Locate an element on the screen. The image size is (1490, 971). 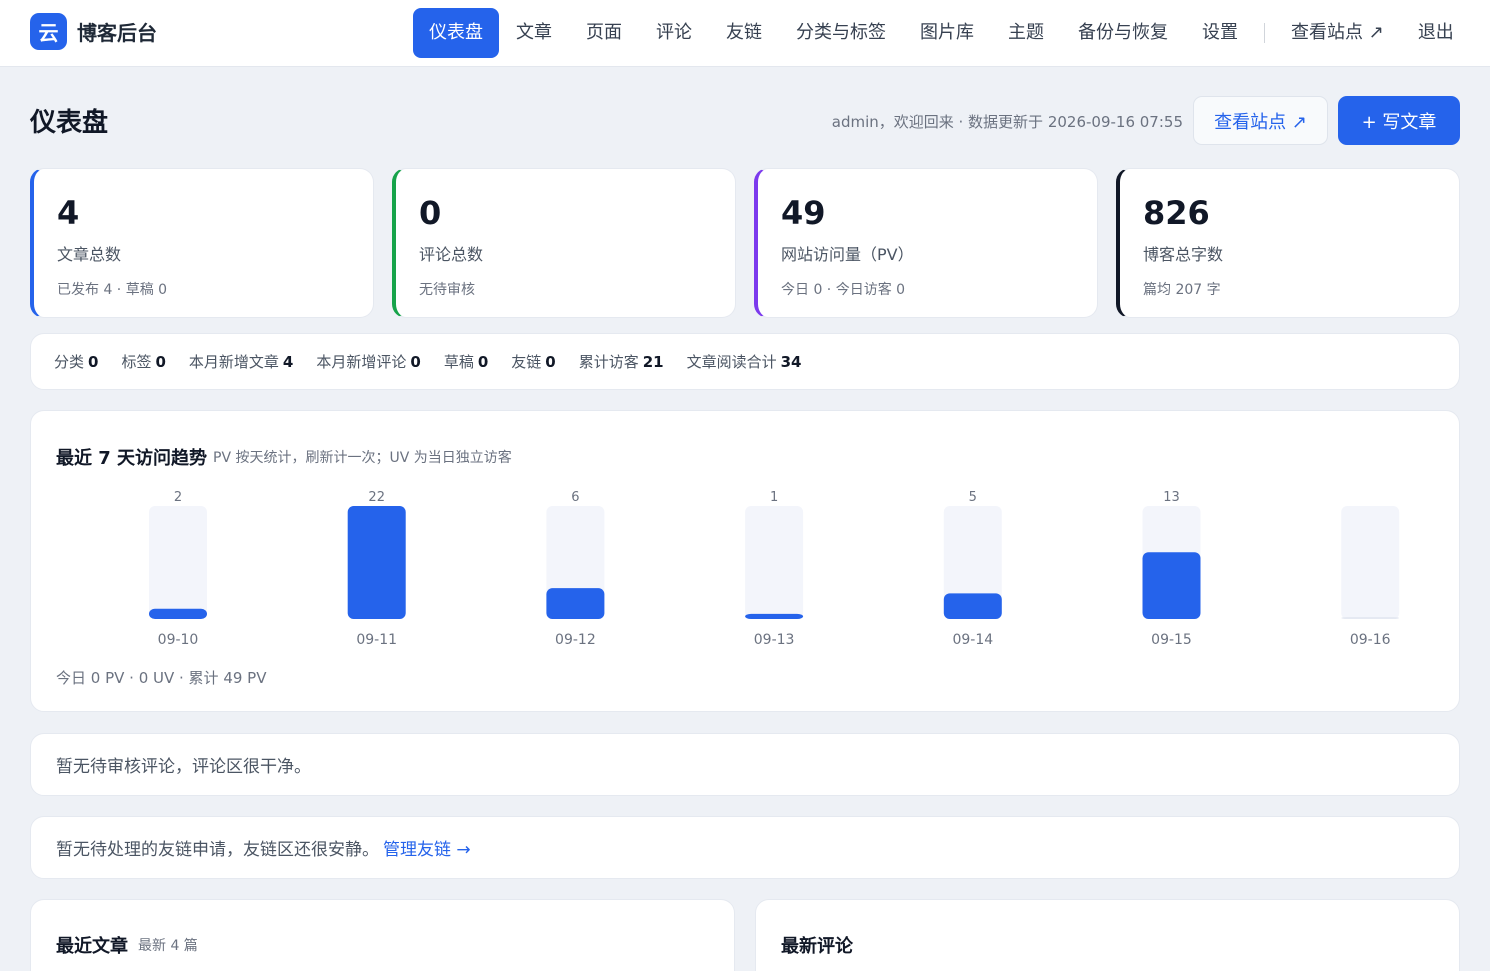
x-tick-label: 09-16 is located at coordinates (1370, 640).